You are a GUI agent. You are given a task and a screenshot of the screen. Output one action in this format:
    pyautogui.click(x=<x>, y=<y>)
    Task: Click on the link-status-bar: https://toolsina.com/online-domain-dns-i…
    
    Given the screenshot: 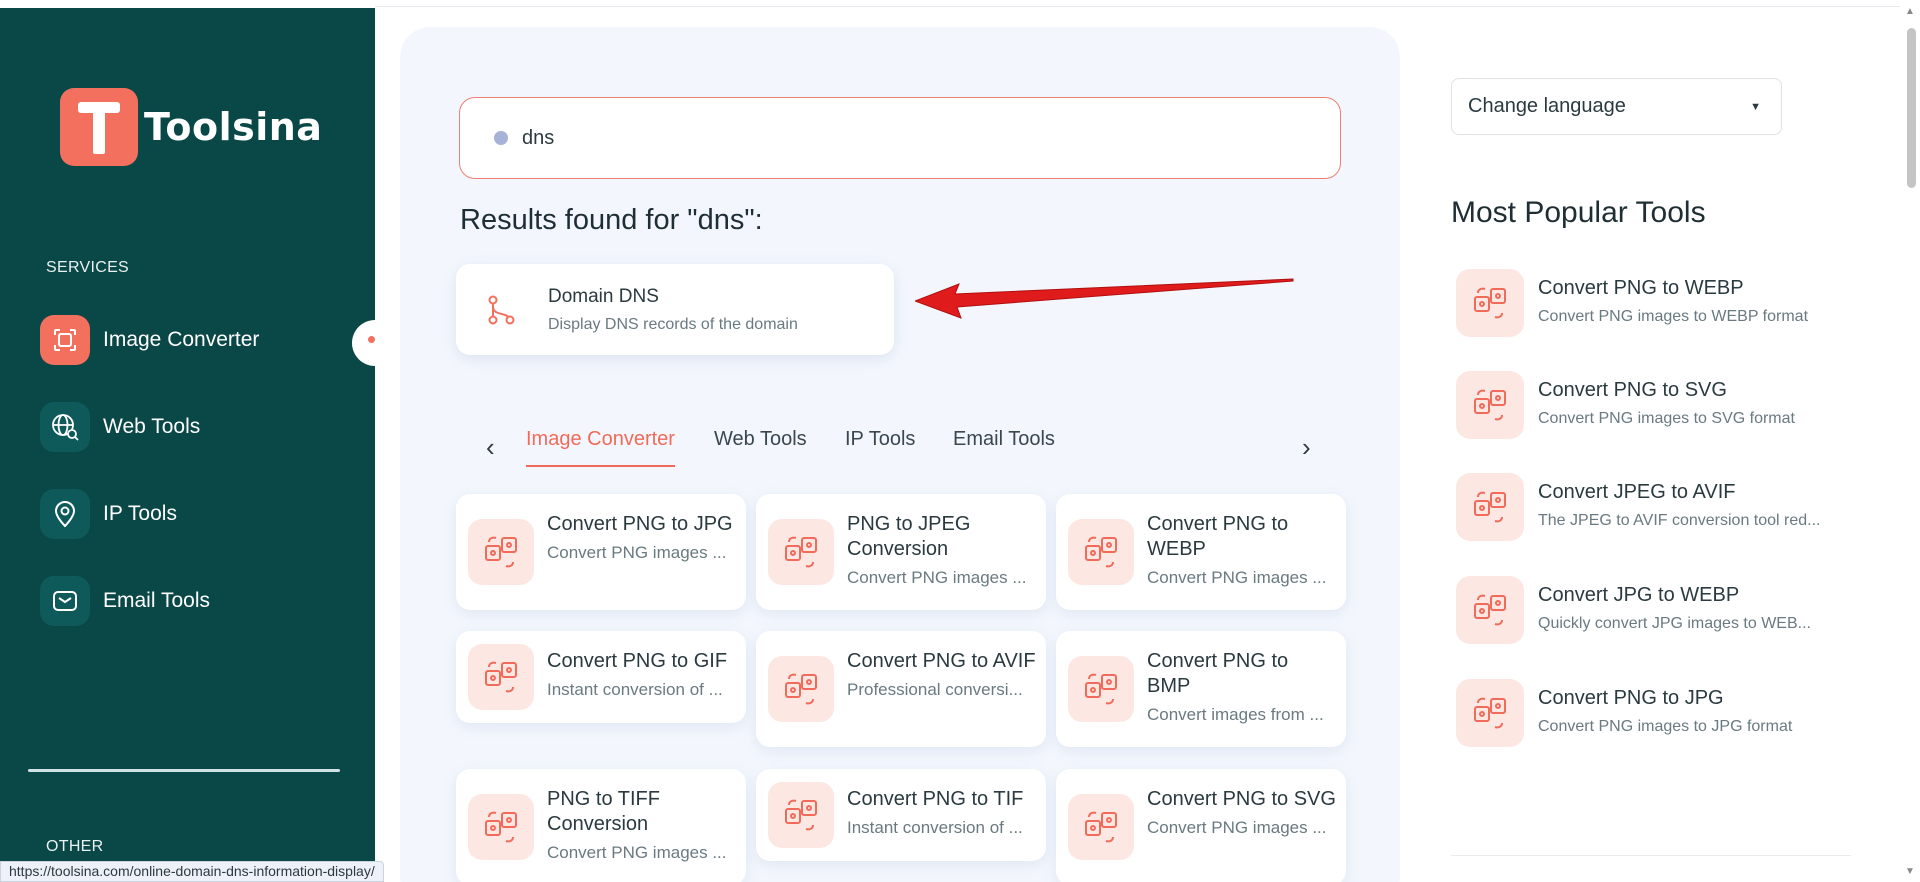 What is the action you would take?
    pyautogui.click(x=192, y=871)
    